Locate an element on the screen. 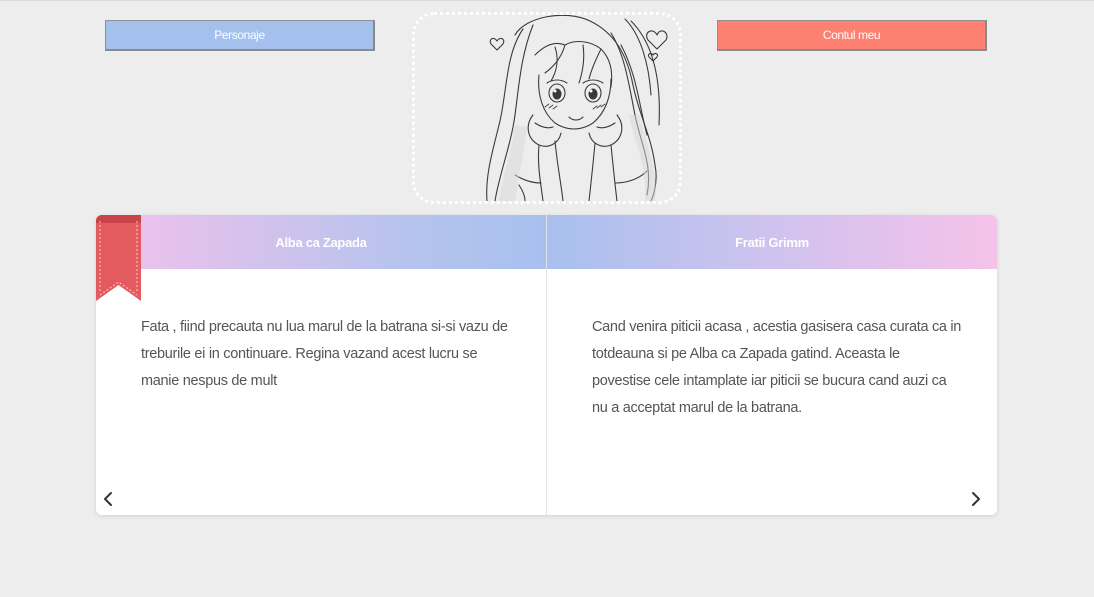  previous-slide-button is located at coordinates (108, 499).